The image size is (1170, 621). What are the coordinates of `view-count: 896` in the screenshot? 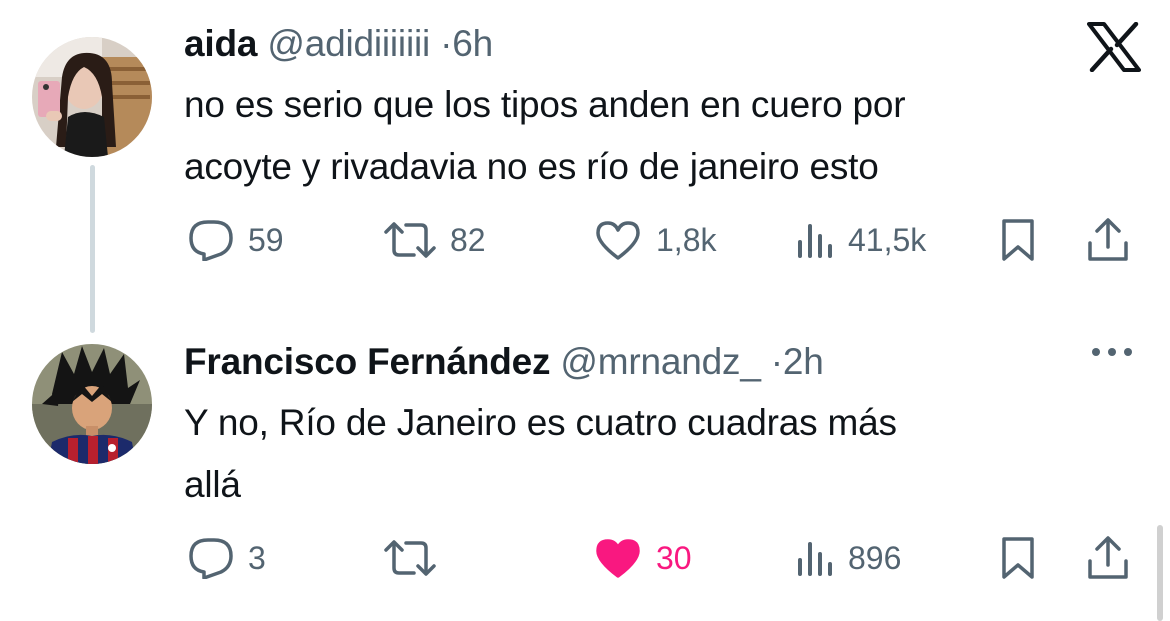 It's located at (875, 557).